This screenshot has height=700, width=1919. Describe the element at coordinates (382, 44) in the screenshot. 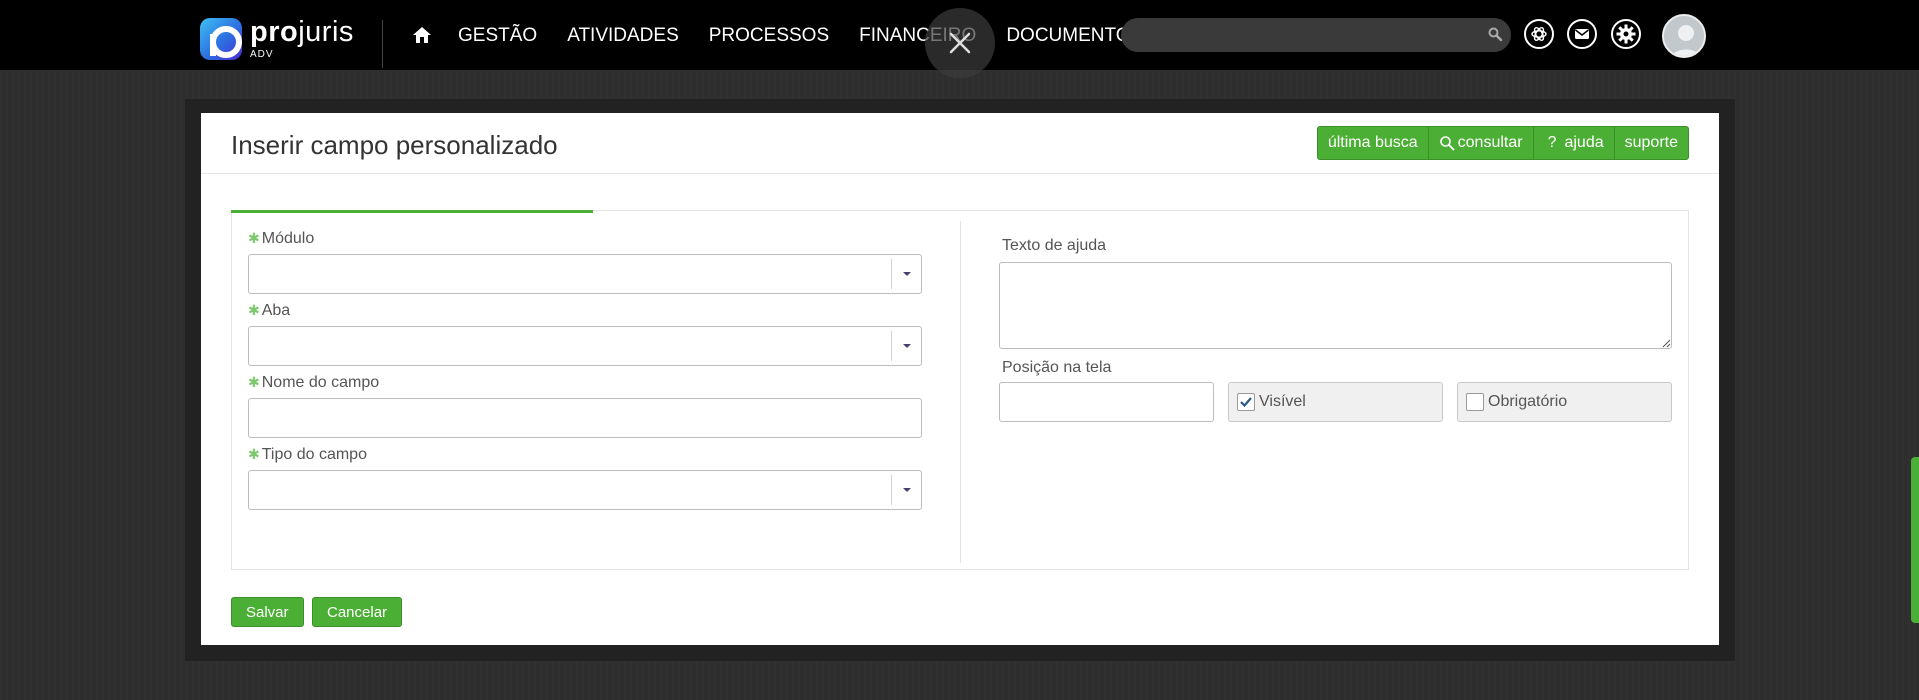

I see `nav-divider` at that location.